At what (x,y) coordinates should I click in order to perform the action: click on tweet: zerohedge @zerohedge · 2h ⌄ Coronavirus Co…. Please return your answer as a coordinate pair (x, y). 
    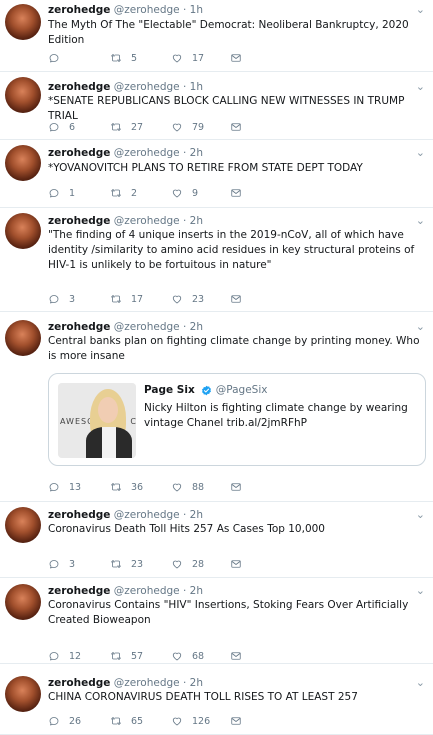
    Looking at the image, I should click on (216, 621).